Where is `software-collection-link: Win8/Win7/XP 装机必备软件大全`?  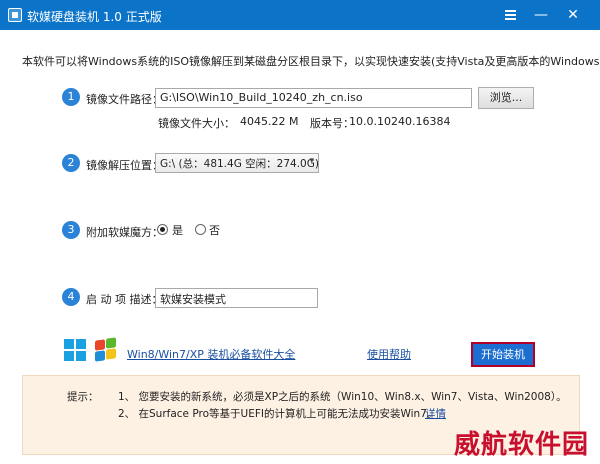
software-collection-link: Win8/Win7/XP 装机必备软件大全 is located at coordinates (211, 354).